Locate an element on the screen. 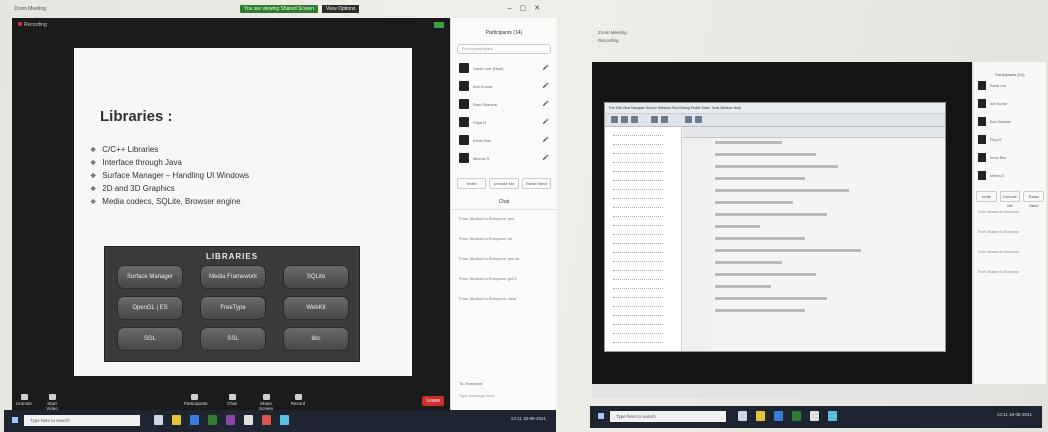  participant-row: Meena S is located at coordinates (1010, 176).